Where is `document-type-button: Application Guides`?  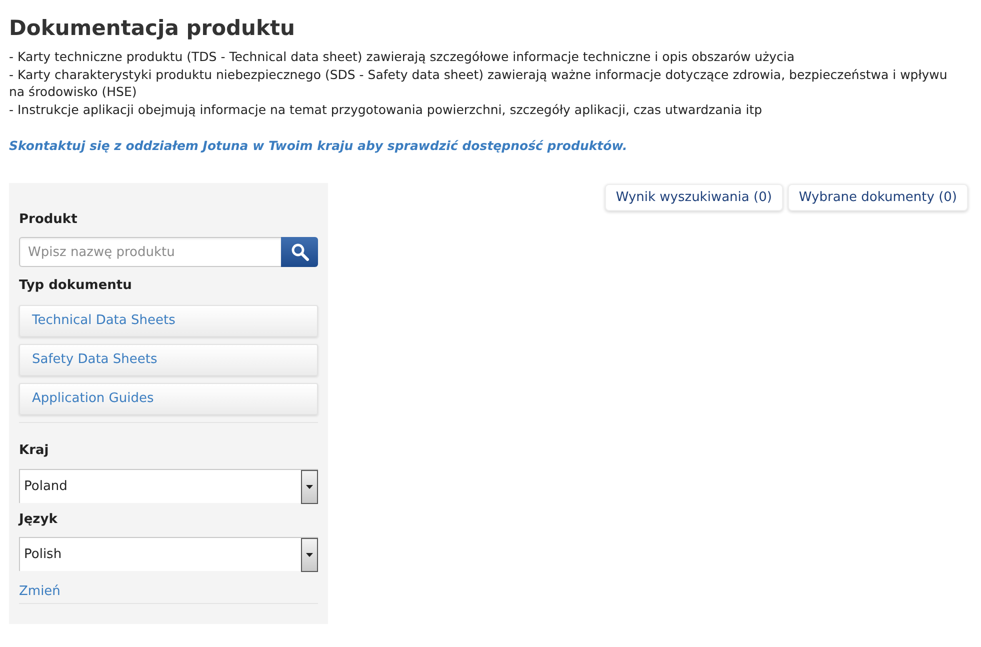 document-type-button: Application Guides is located at coordinates (168, 399).